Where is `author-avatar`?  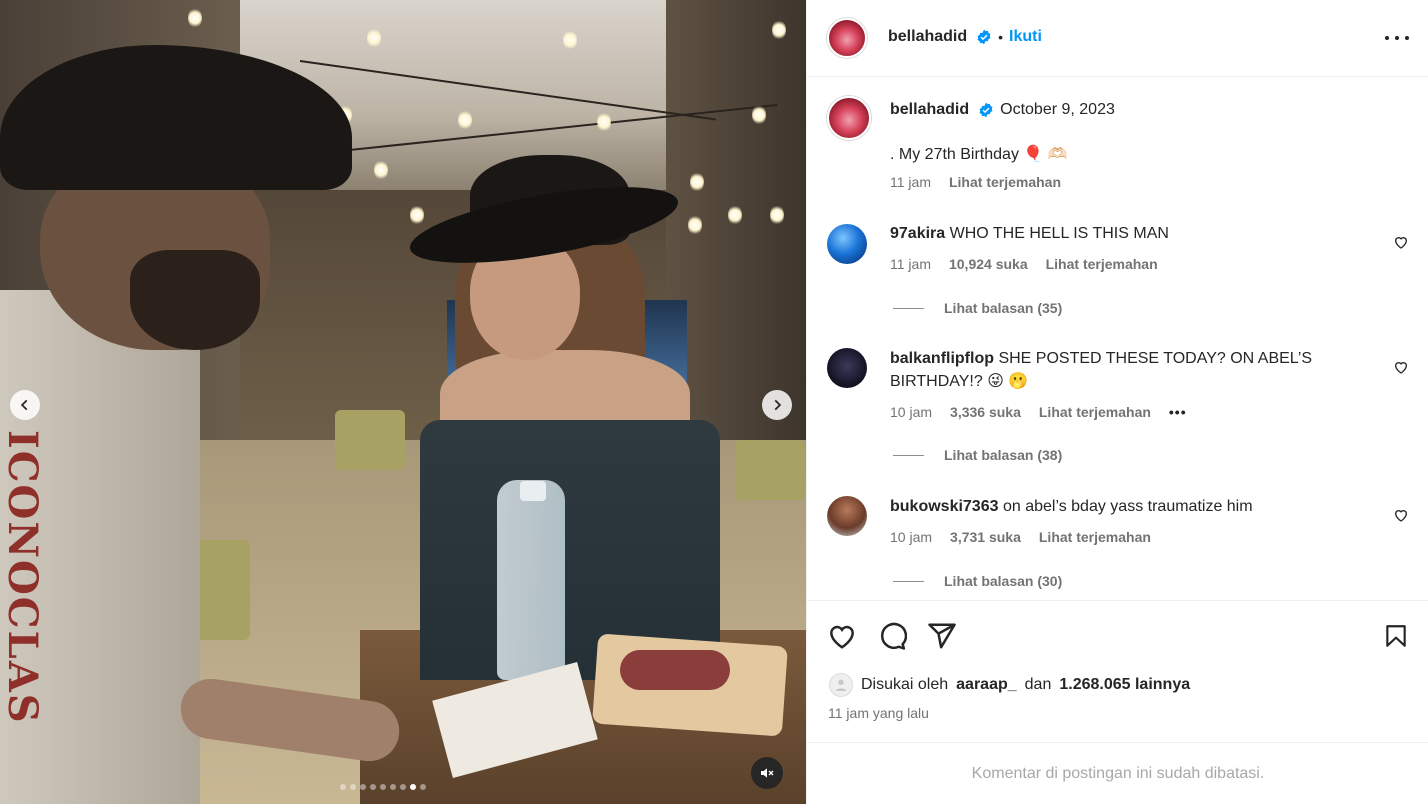 author-avatar is located at coordinates (847, 38).